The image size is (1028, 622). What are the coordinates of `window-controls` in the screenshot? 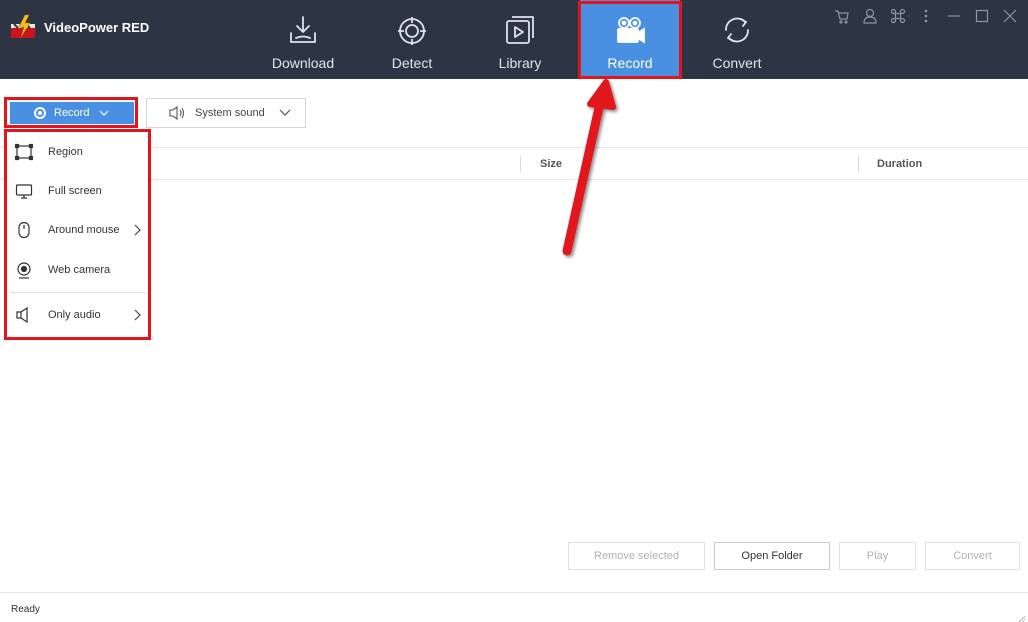 It's located at (926, 16).